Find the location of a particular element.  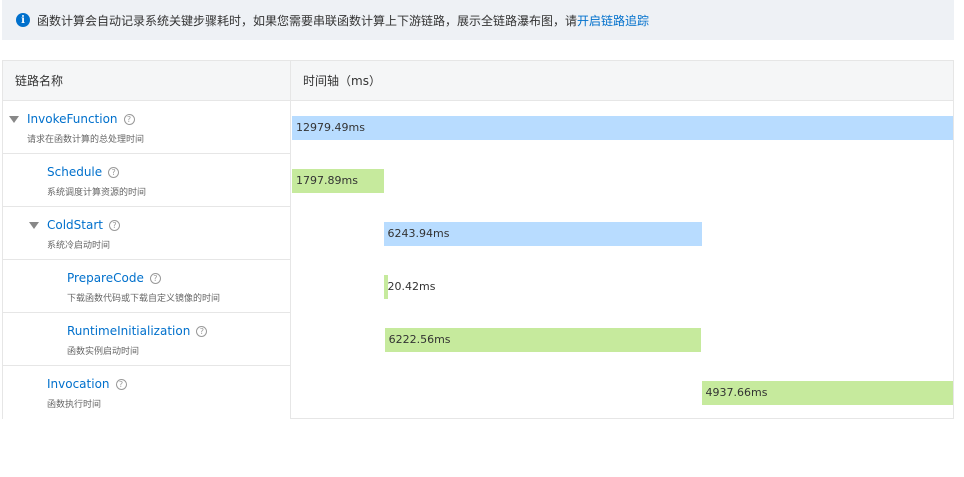

span-row-preparecode: PrepareCode? 下载函数代码或下载自定义镜像的时间 is located at coordinates (147, 286).